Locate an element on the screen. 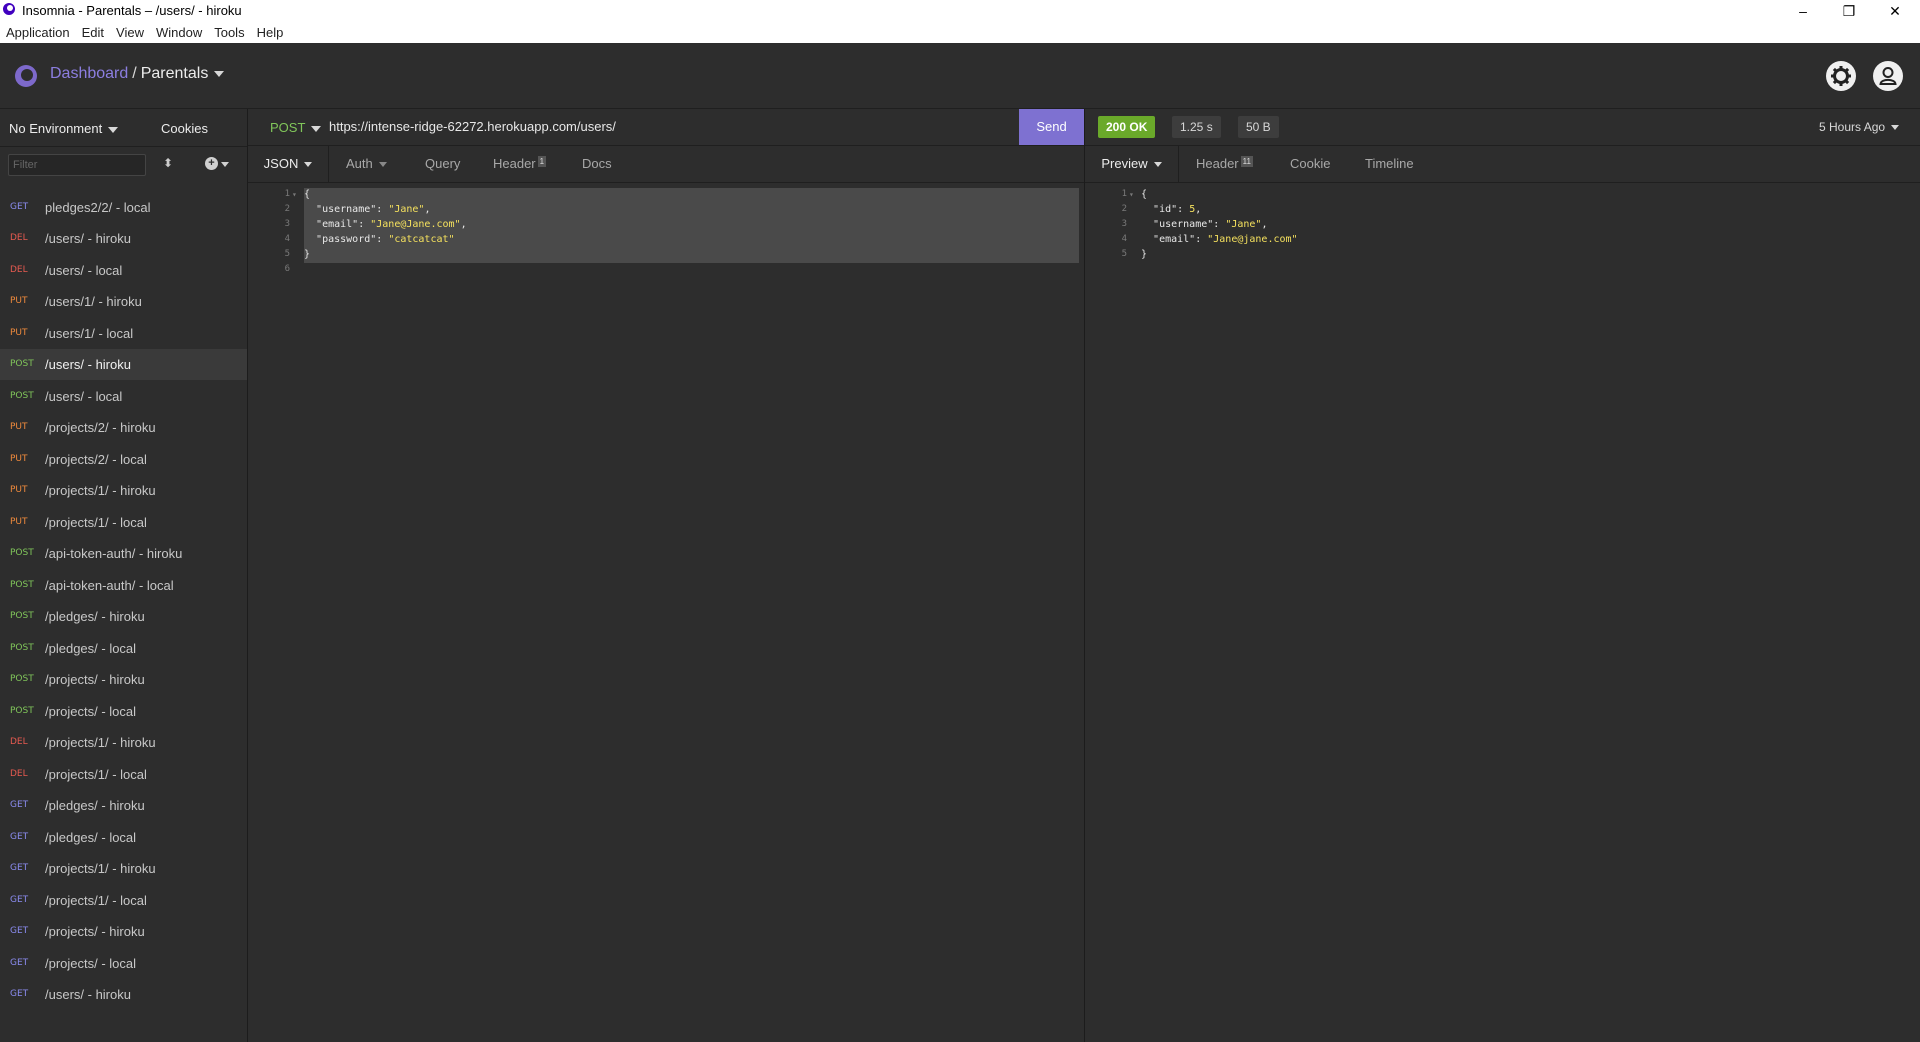  tab-timeline: Timeline is located at coordinates (1389, 164).